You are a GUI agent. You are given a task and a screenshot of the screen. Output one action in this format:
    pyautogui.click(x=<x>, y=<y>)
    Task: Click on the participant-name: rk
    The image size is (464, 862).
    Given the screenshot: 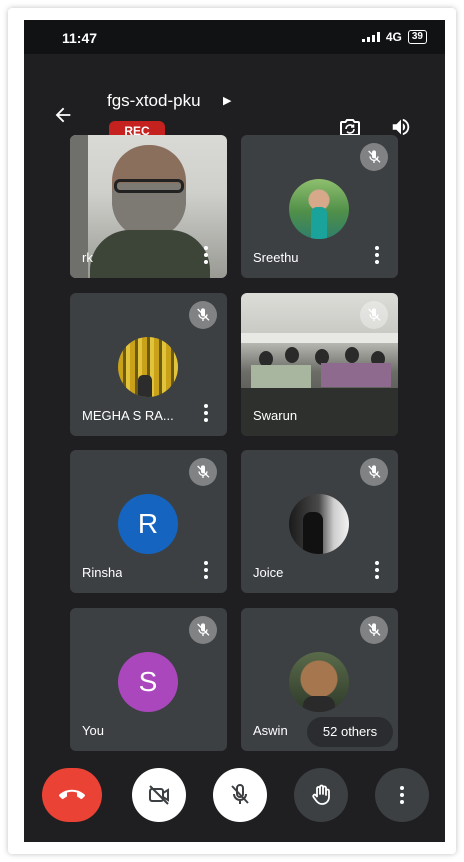 What is the action you would take?
    pyautogui.click(x=87, y=257)
    